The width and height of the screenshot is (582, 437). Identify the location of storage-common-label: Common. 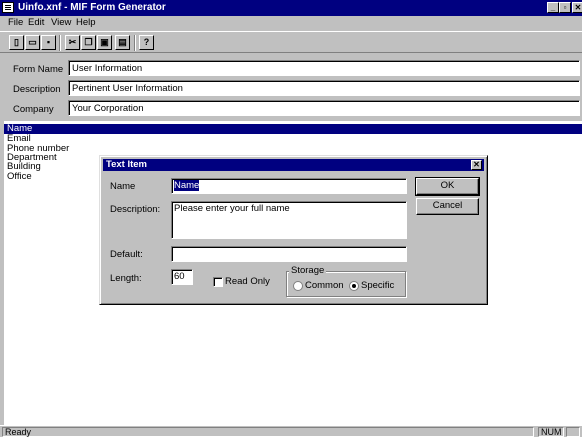
(324, 285).